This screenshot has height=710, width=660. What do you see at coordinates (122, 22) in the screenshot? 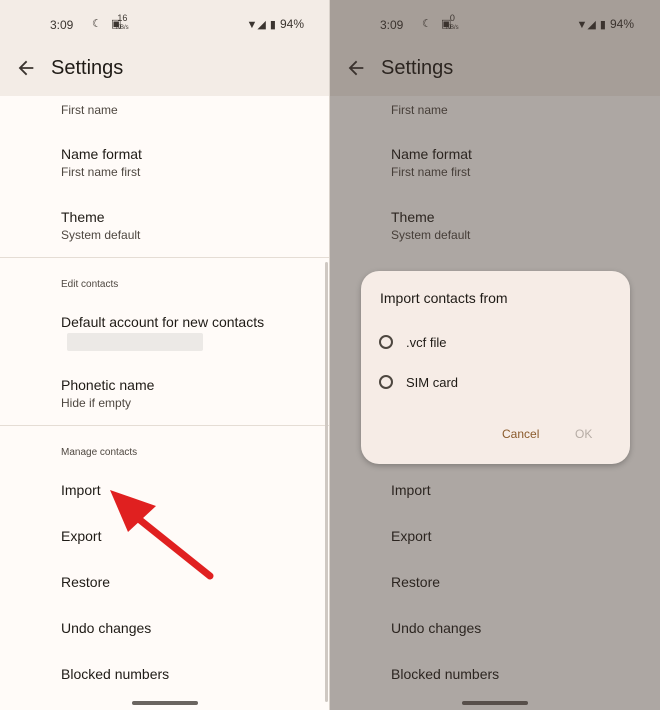
I see `network-speed: 16 KB/s` at bounding box center [122, 22].